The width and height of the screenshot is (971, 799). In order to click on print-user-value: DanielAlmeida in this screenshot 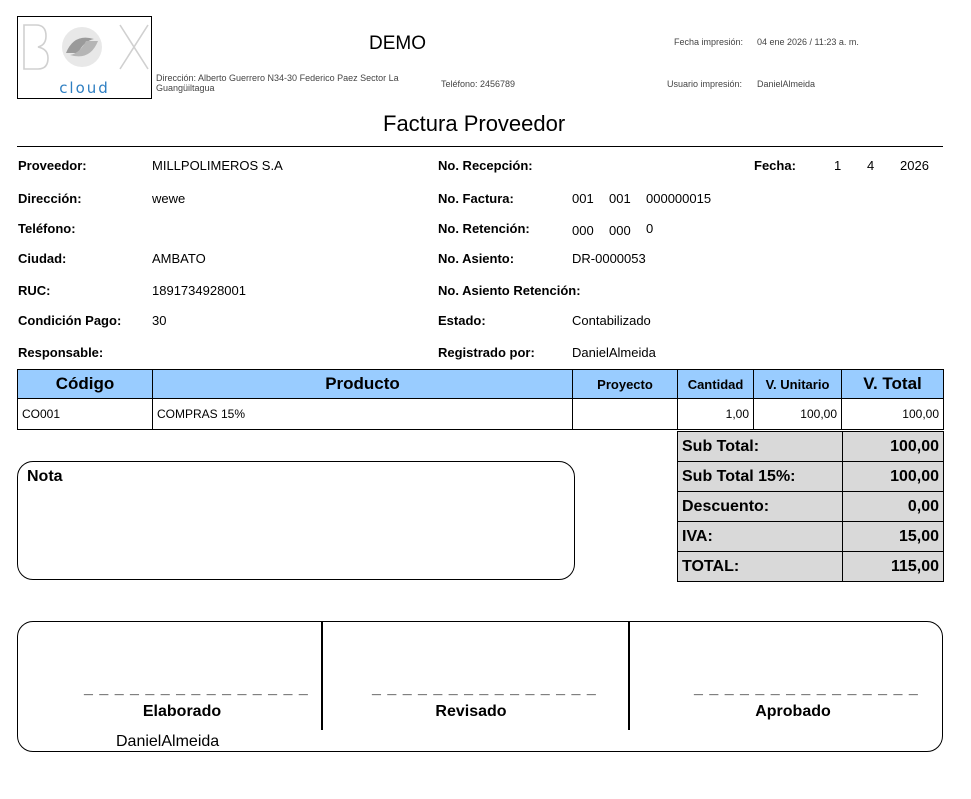, I will do `click(786, 84)`.